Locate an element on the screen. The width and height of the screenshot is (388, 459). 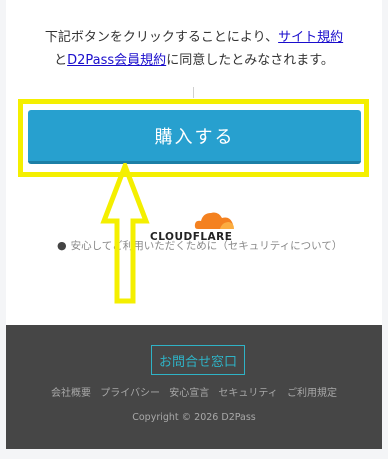
purchase-button: 購入する is located at coordinates (194, 137).